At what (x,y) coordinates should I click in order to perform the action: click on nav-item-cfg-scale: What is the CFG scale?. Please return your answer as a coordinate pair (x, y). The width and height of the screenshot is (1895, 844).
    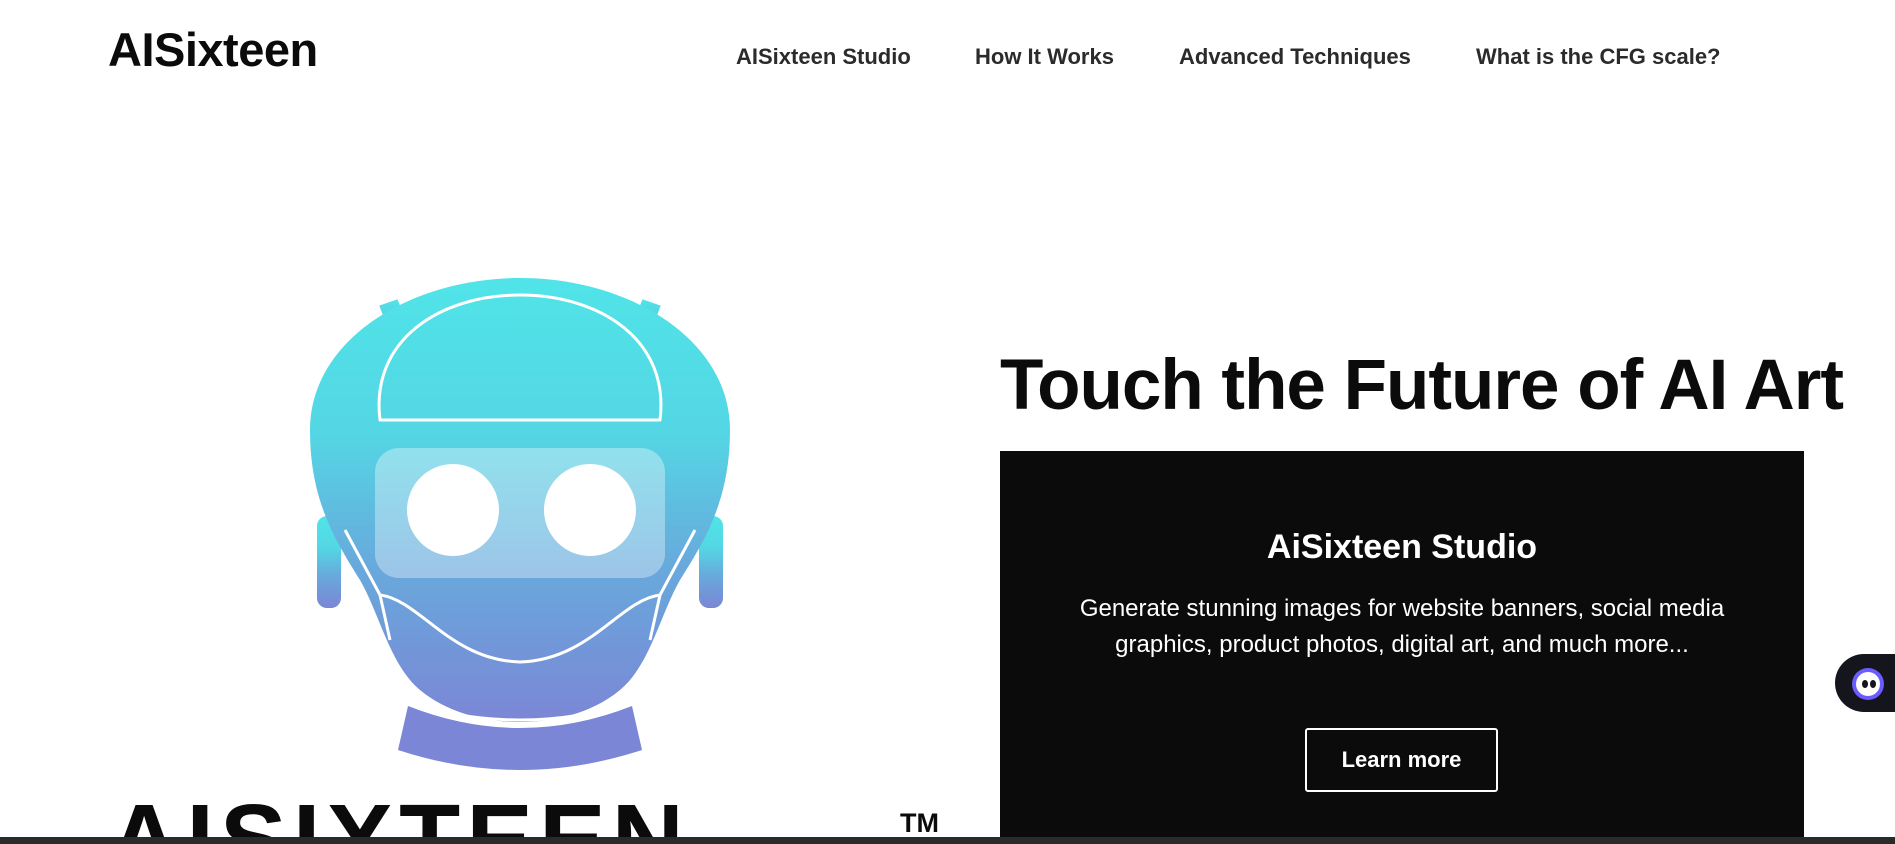
    Looking at the image, I should click on (1598, 57).